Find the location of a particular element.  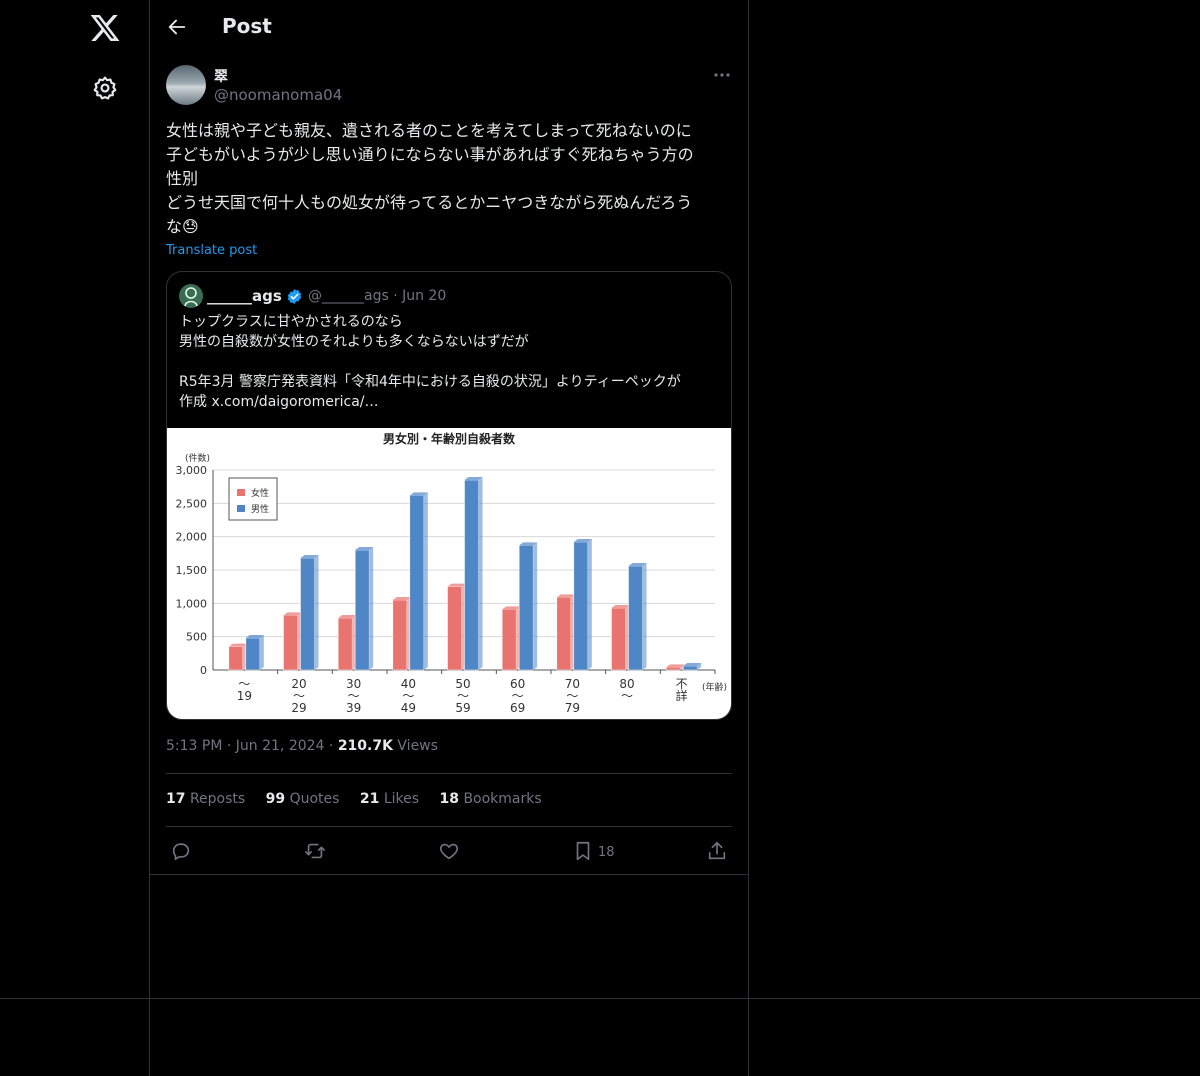

like-icon is located at coordinates (449, 851).